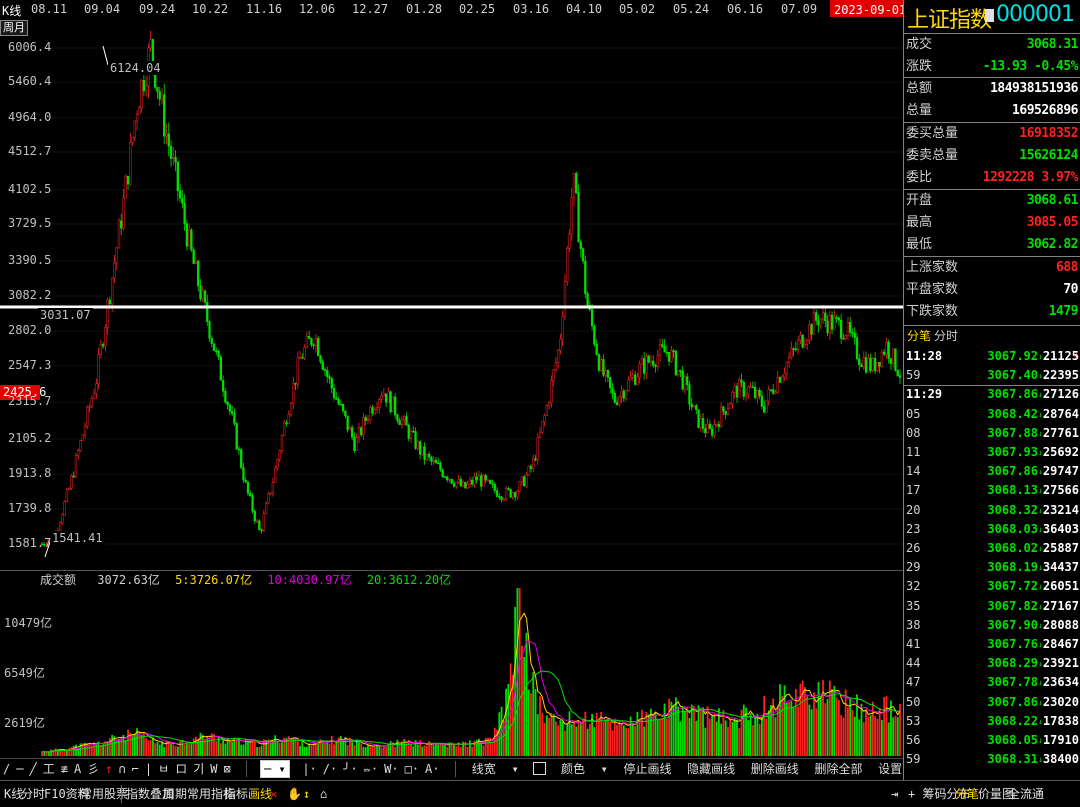  Describe the element at coordinates (93, 769) in the screenshot. I see `fib-tool-icon: 彡` at that location.